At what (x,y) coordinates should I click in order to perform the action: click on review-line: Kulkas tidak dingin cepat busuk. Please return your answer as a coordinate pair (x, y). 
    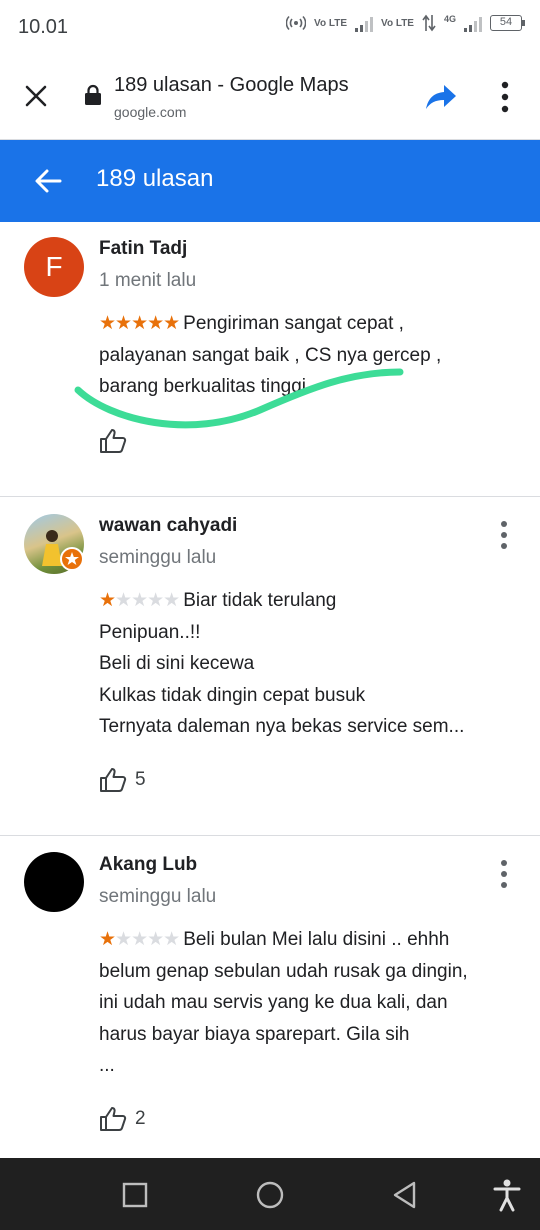
    Looking at the image, I should click on (232, 695).